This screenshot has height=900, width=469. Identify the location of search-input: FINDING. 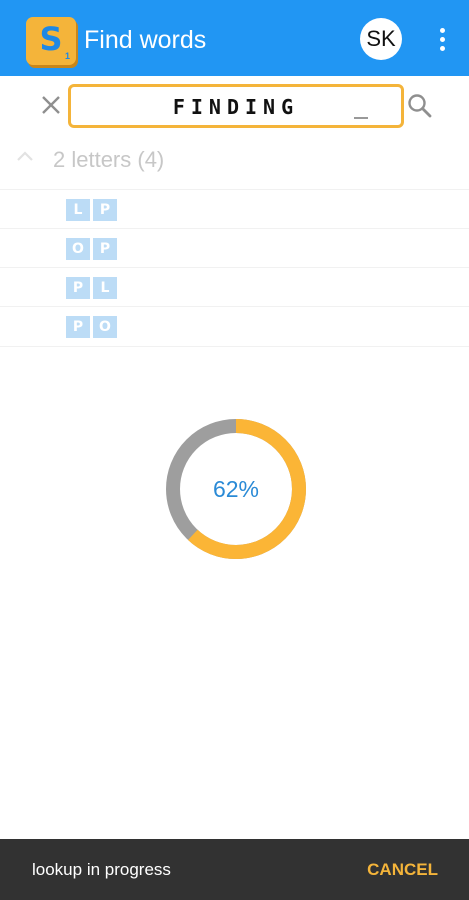
(236, 106).